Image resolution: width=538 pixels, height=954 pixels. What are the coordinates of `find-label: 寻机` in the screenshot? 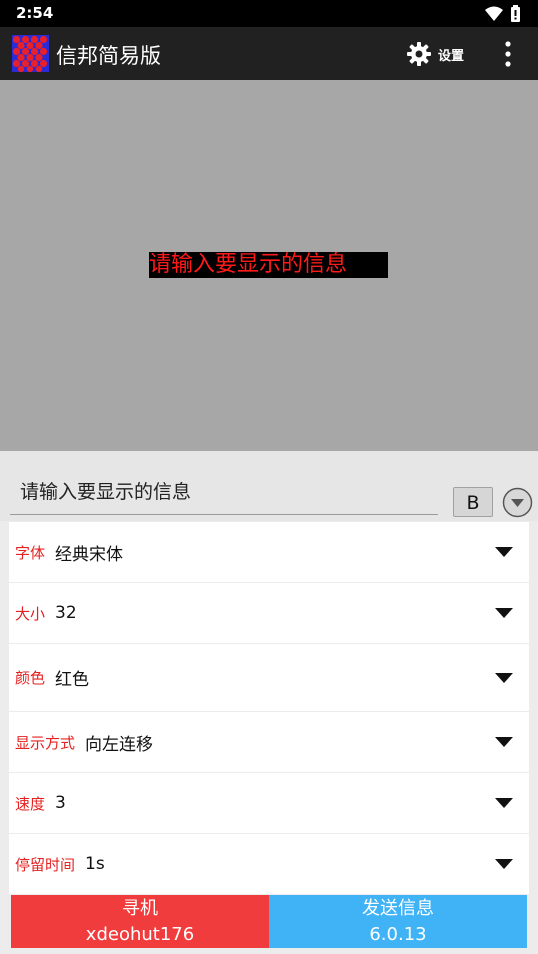 It's located at (140, 908).